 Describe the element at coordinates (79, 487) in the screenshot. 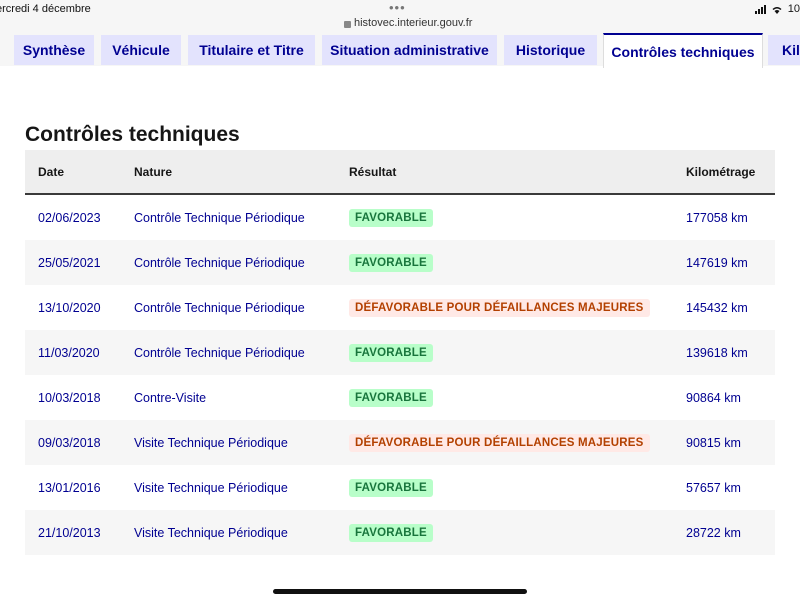

I see `cell-date: 13/01/2016` at that location.